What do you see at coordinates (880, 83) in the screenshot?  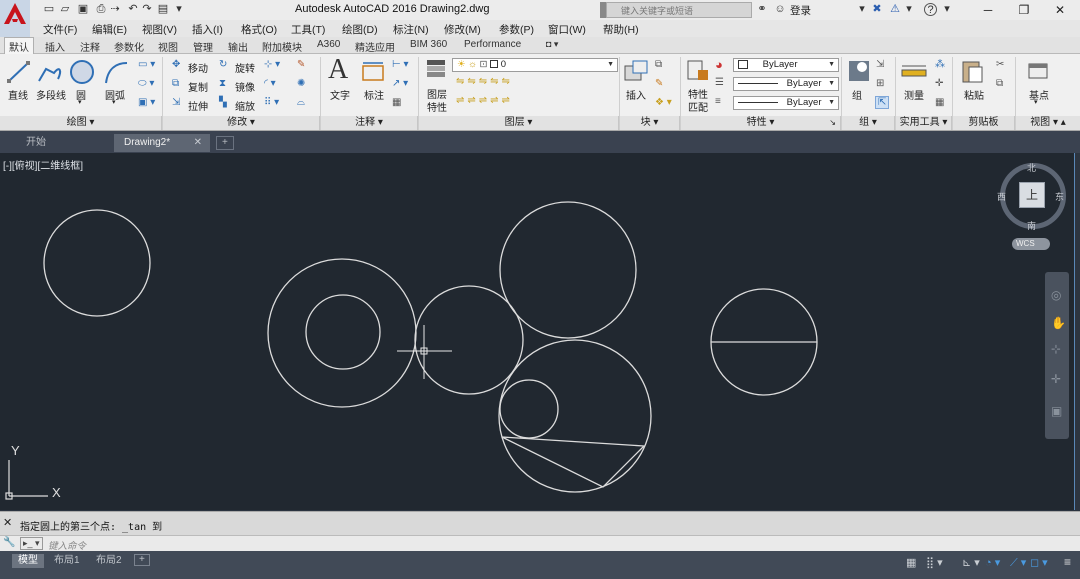 I see `group-edit-icon: ⊞` at bounding box center [880, 83].